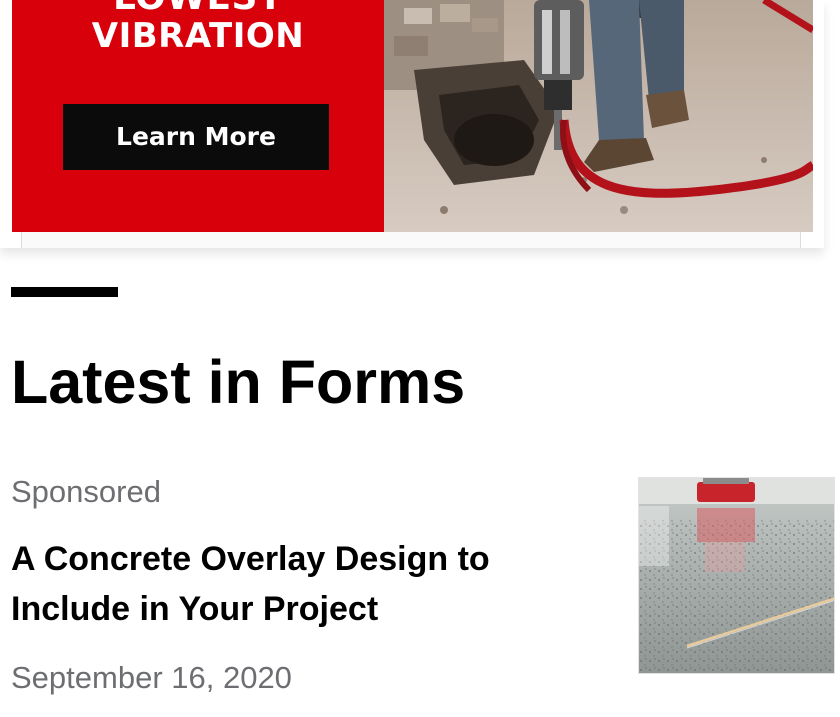  Describe the element at coordinates (736, 575) in the screenshot. I see `article-thumbnail` at that location.